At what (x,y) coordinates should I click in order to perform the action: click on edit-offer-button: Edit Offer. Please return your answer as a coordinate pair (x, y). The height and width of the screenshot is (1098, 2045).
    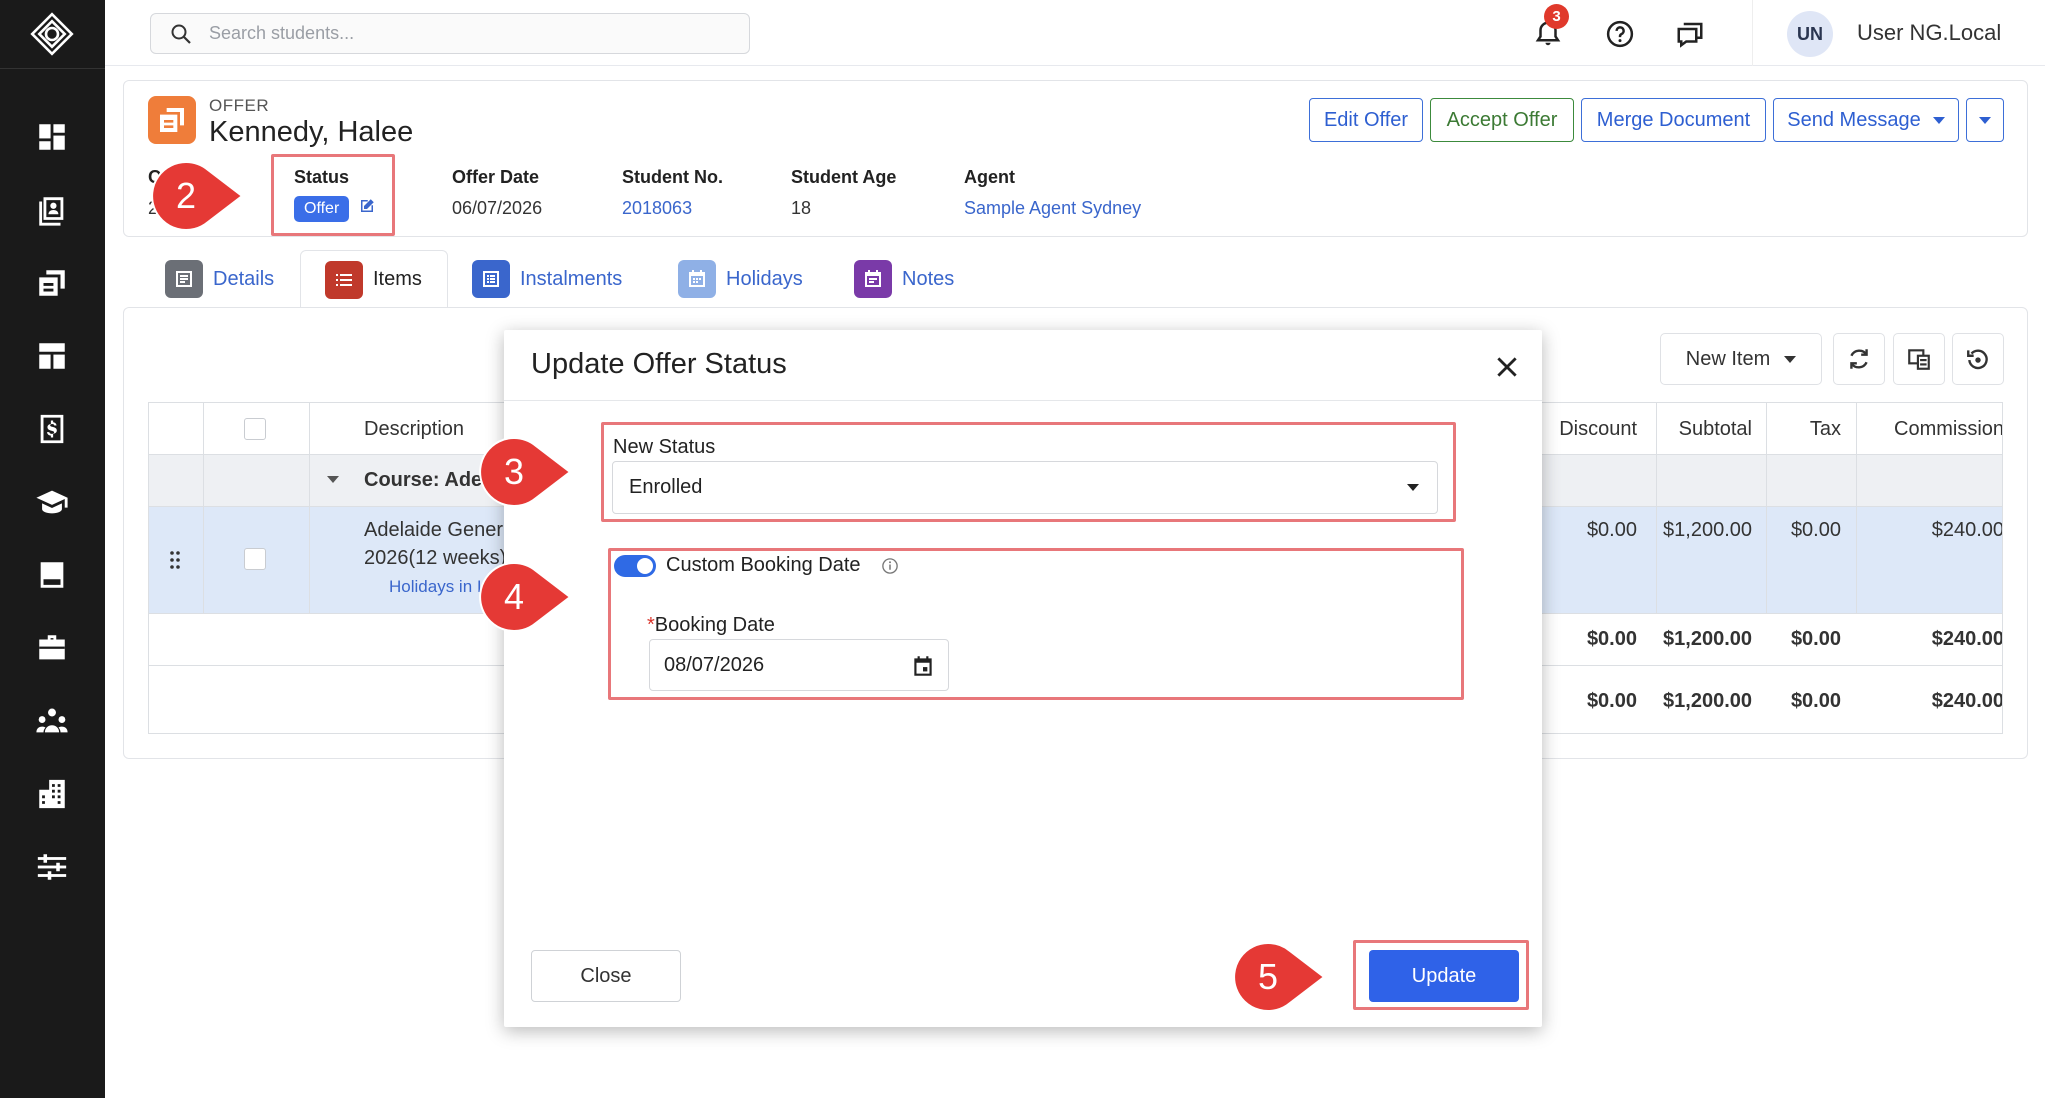
    Looking at the image, I should click on (1366, 120).